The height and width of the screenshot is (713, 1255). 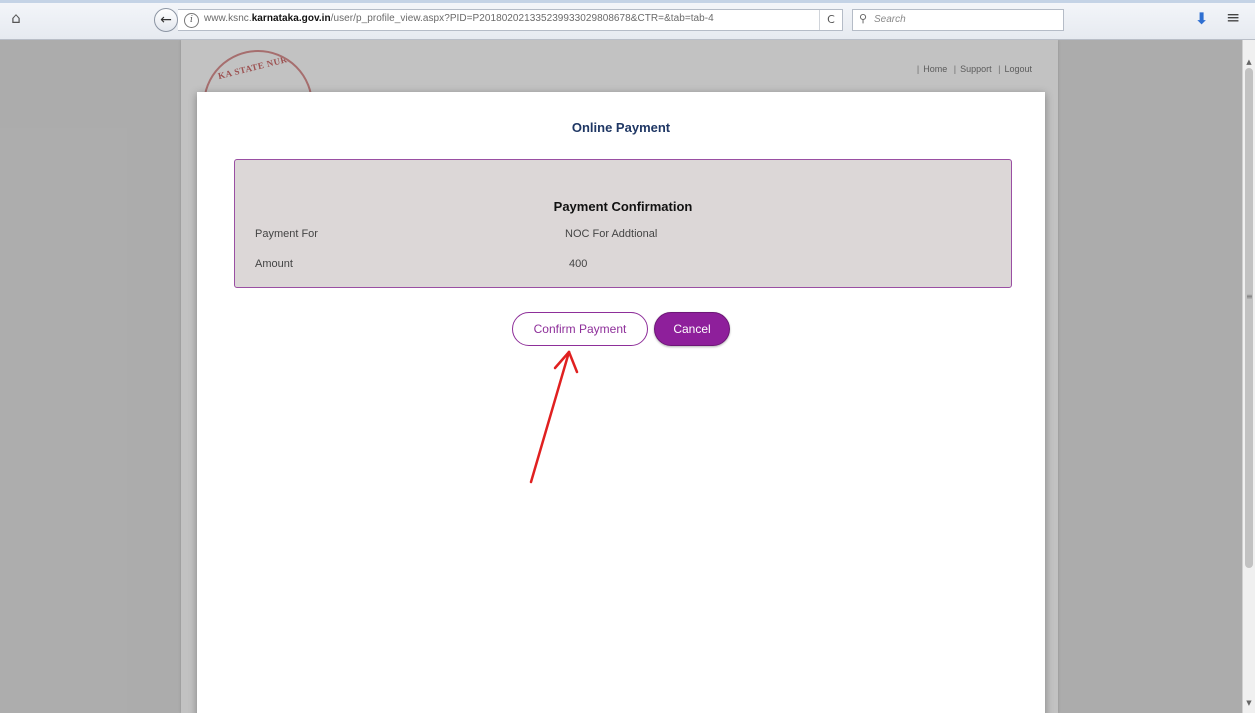 I want to click on scroll-up-icon: ▲, so click(x=1249, y=62).